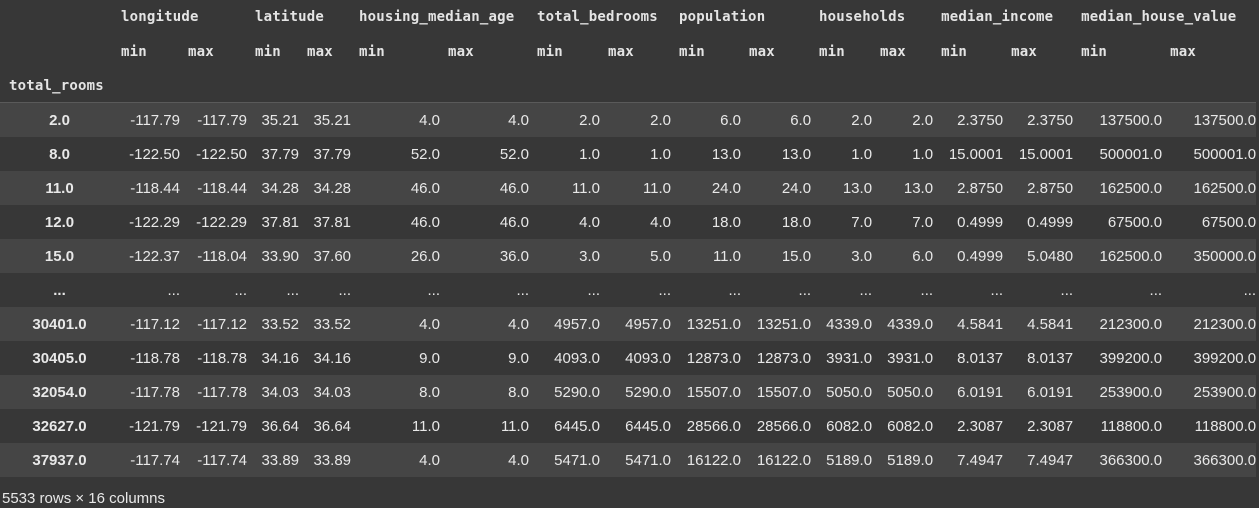 This screenshot has width=1259, height=508. I want to click on table-cell: 11.0, so click(727, 256).